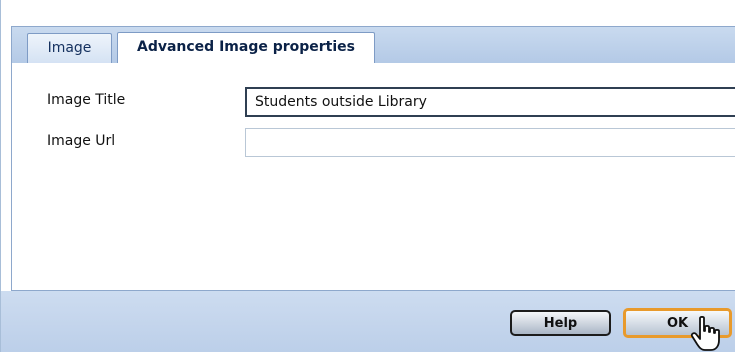 The height and width of the screenshot is (352, 735). I want to click on help-button: Help, so click(560, 323).